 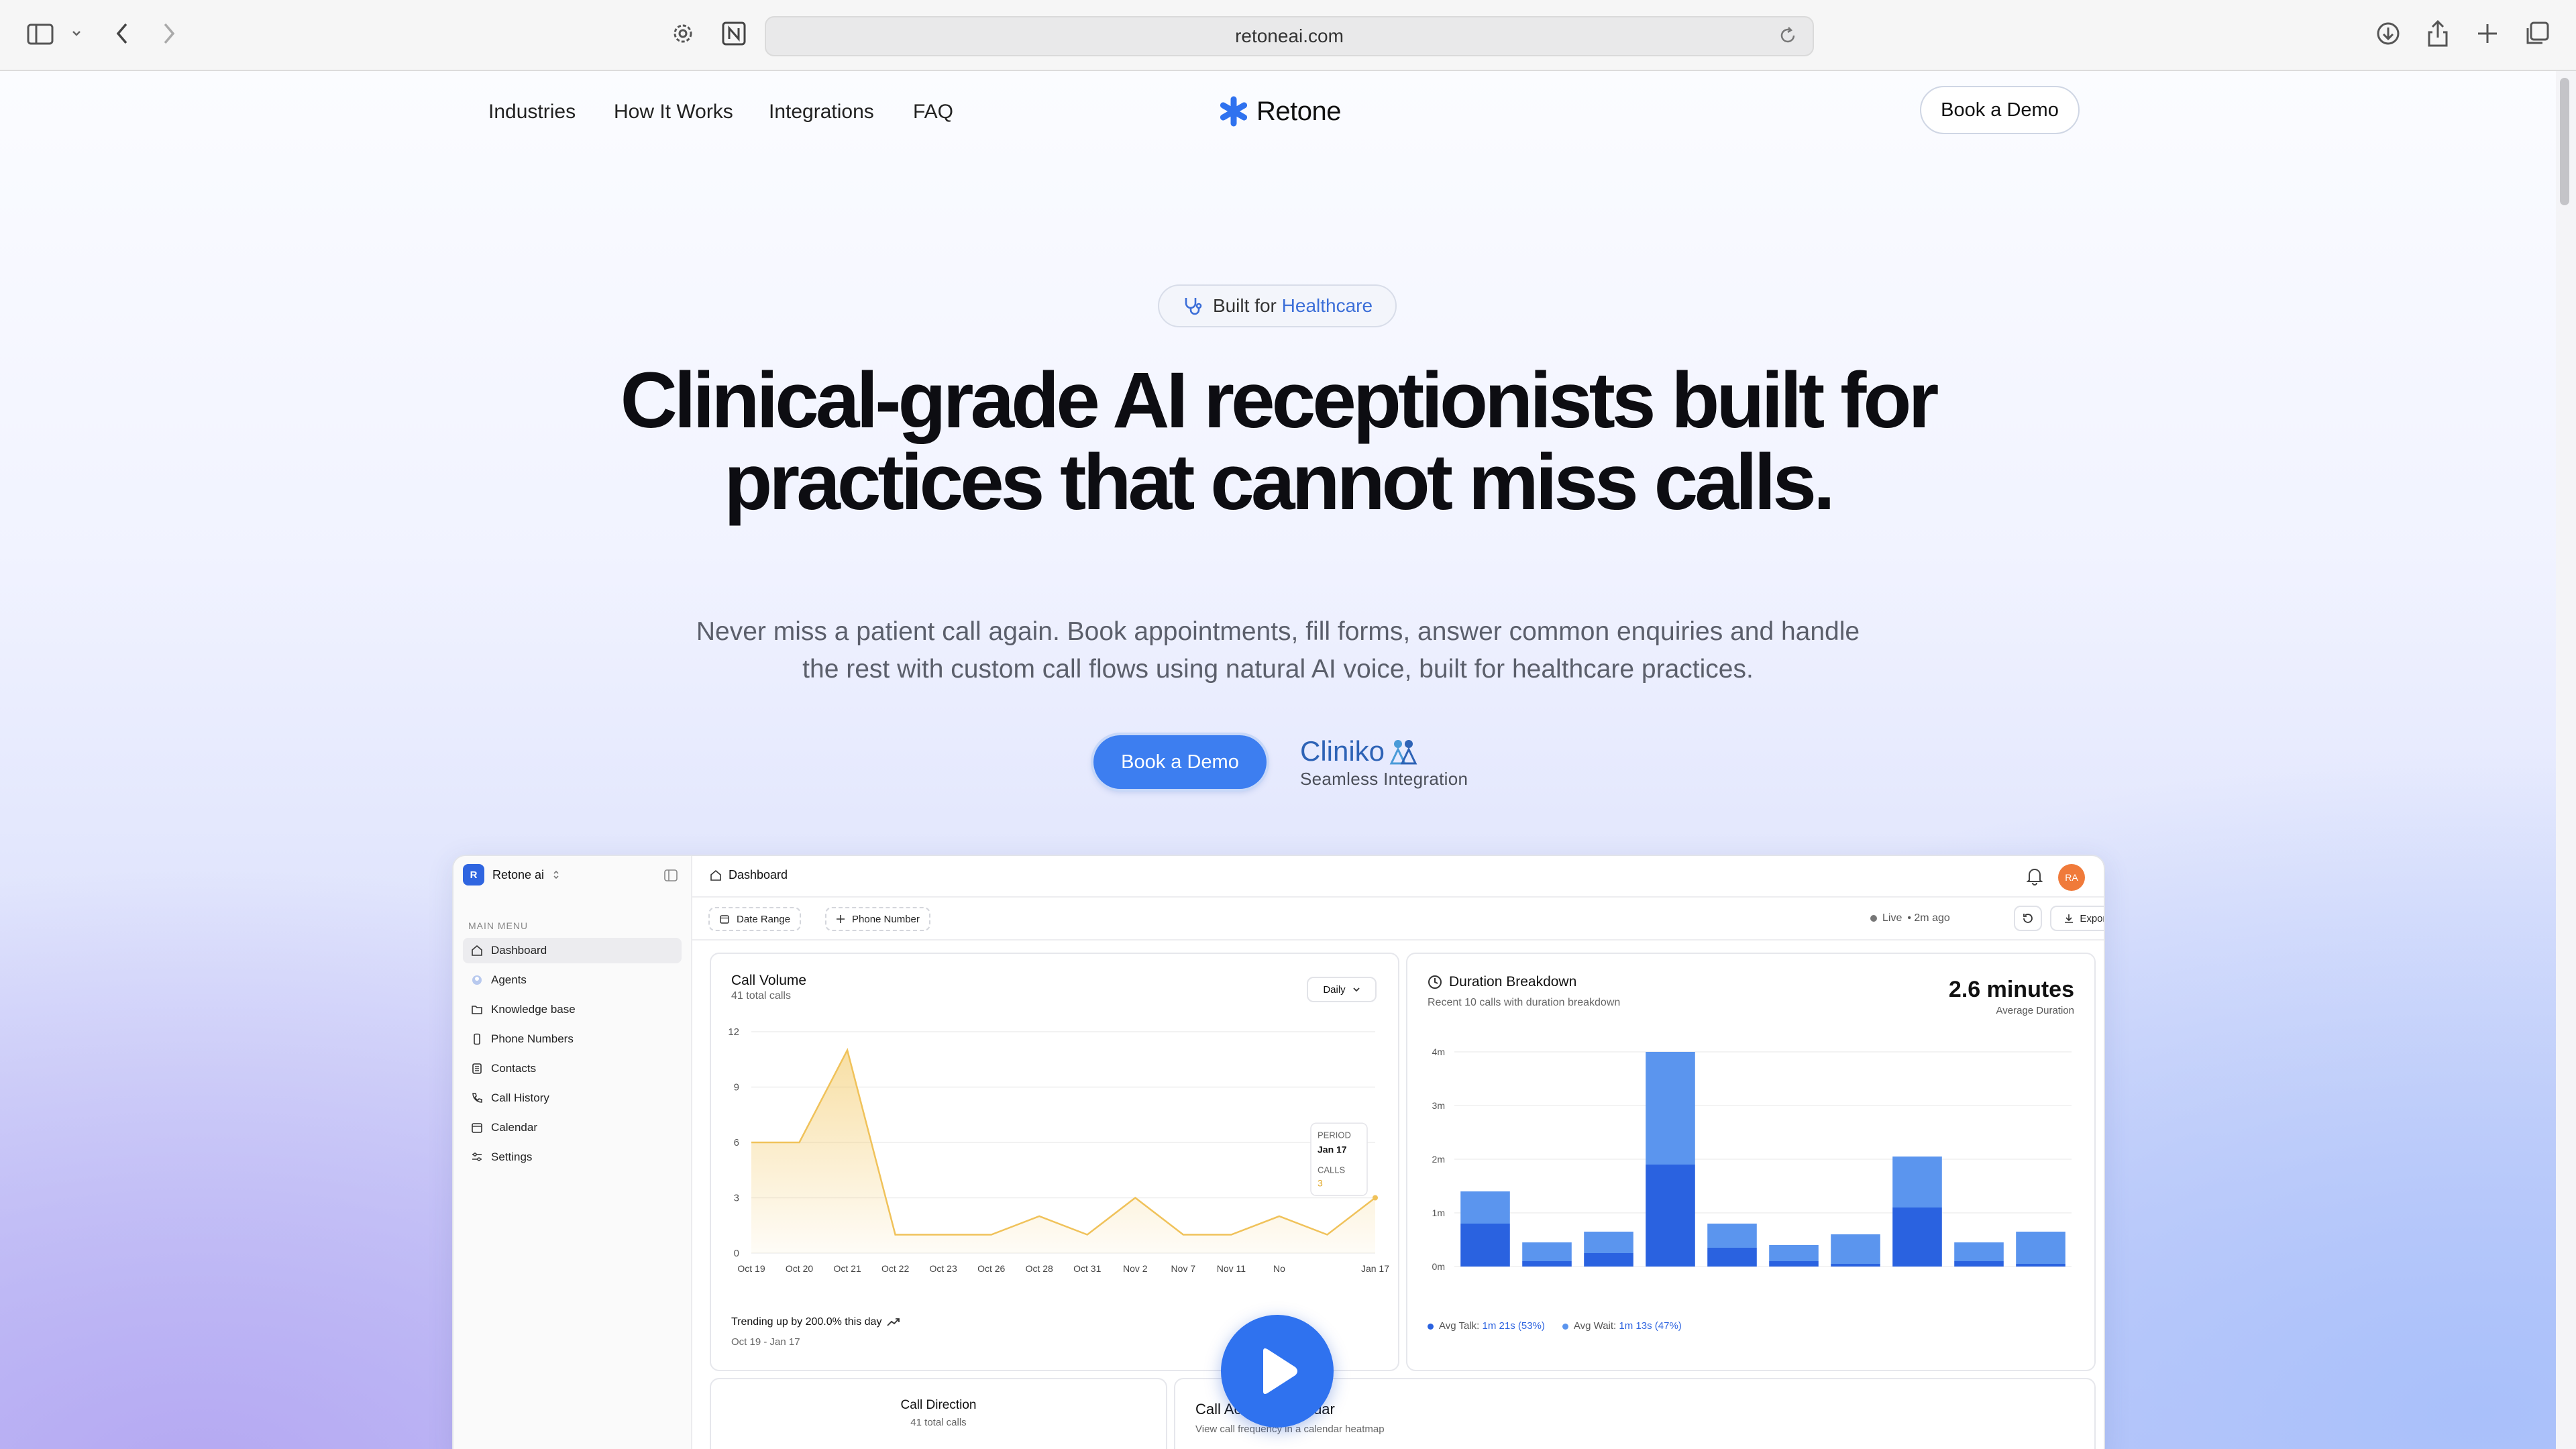 What do you see at coordinates (1327, 305) in the screenshot?
I see `badge-highlight: Healthcare` at bounding box center [1327, 305].